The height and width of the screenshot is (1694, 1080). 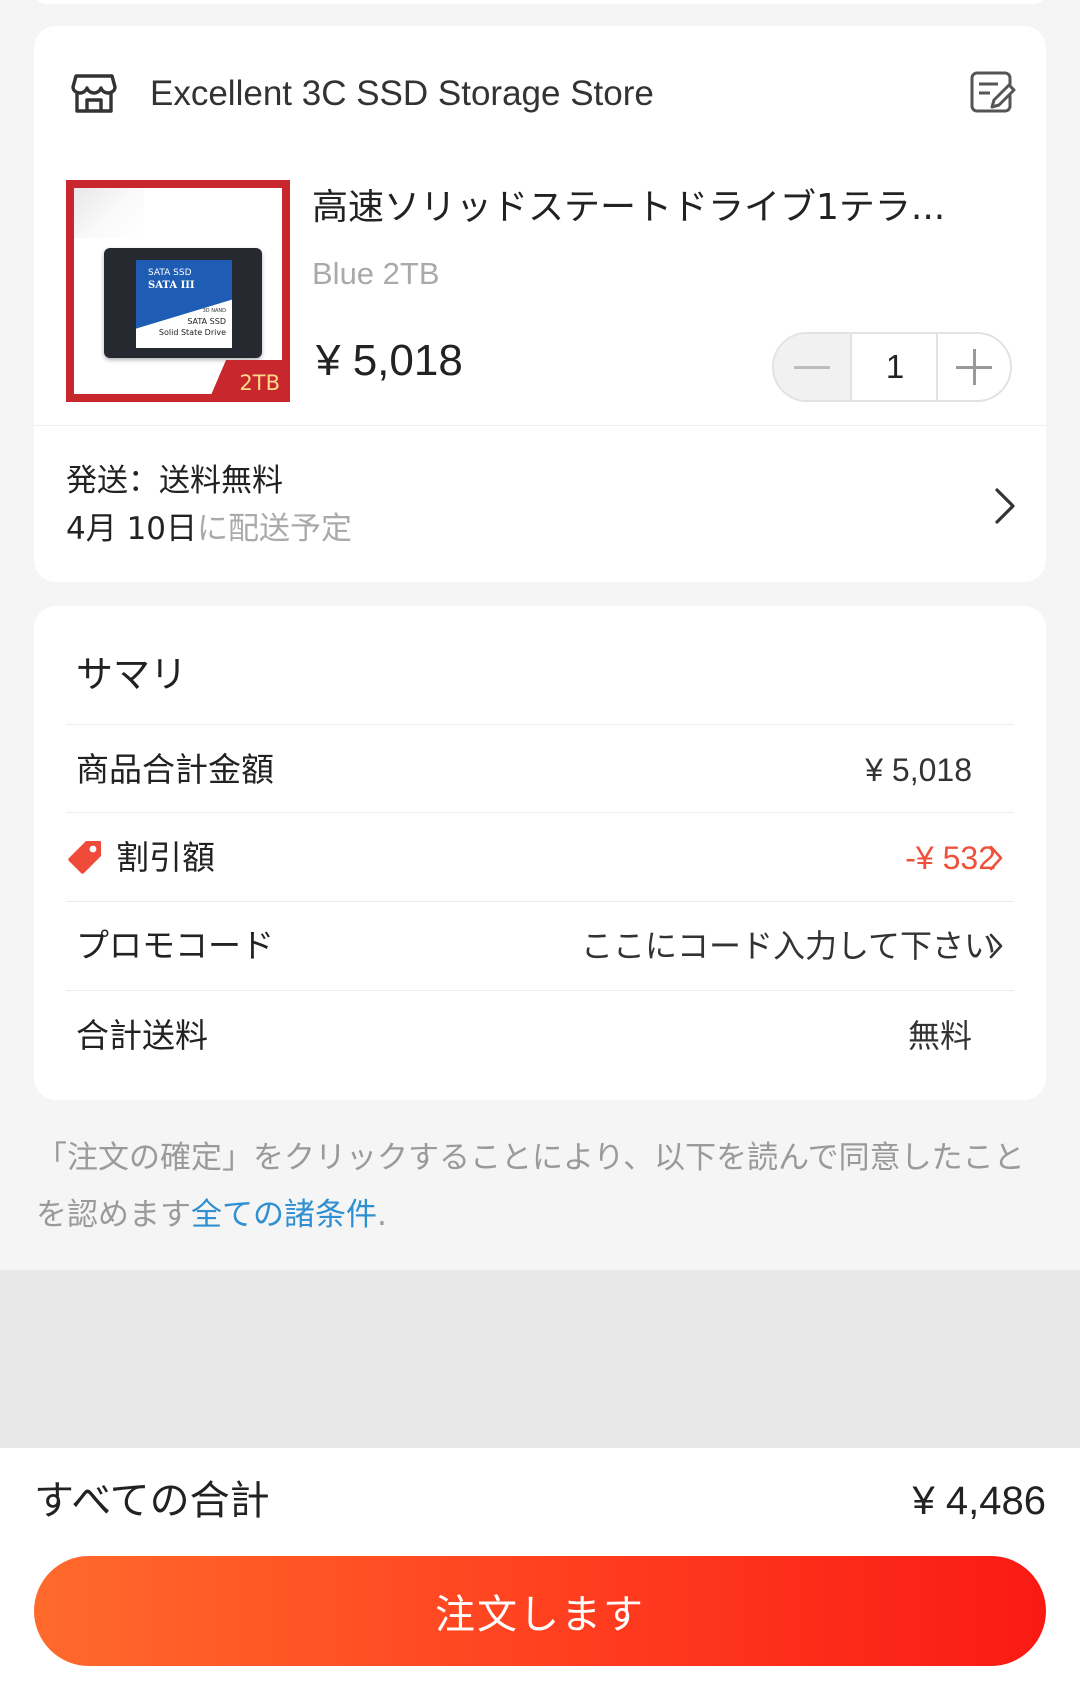 I want to click on quantity-stepper: 1, so click(x=892, y=367).